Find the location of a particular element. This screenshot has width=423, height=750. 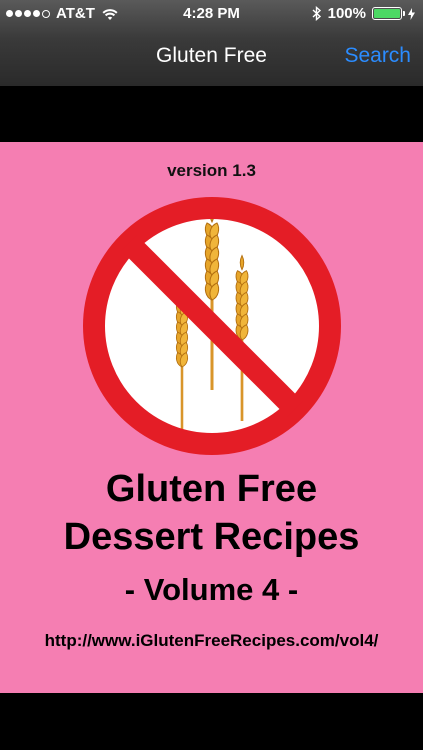

volume-label: - Volume 4 - is located at coordinates (211, 589).